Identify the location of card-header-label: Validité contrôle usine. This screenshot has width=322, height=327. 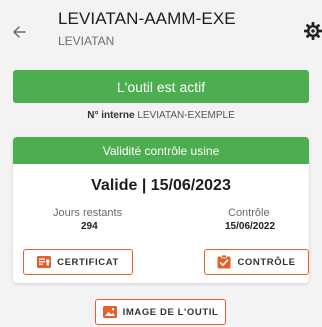
(161, 150).